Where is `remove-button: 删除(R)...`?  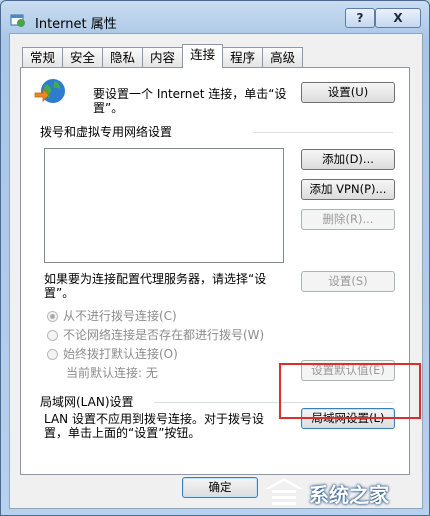
remove-button: 删除(R)... is located at coordinates (348, 219).